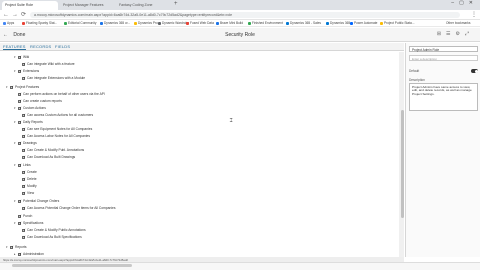 This screenshot has height=270, width=480. What do you see at coordinates (28, 223) in the screenshot?
I see `tree-item: ▾Specifications` at bounding box center [28, 223].